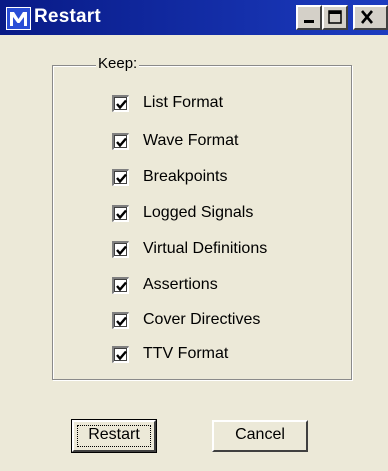 This screenshot has width=388, height=471. What do you see at coordinates (205, 248) in the screenshot?
I see `checkbox-label: Virtual Definitions` at bounding box center [205, 248].